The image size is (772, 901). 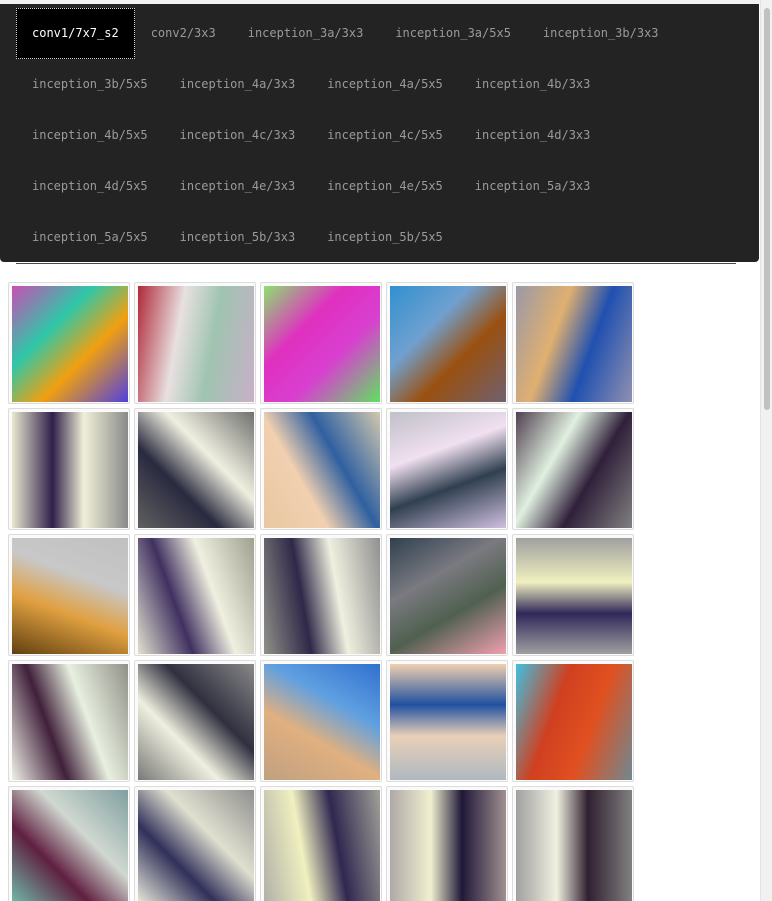 What do you see at coordinates (238, 135) in the screenshot?
I see `tab-inception-4c-3x3: inception_4c/3x3` at bounding box center [238, 135].